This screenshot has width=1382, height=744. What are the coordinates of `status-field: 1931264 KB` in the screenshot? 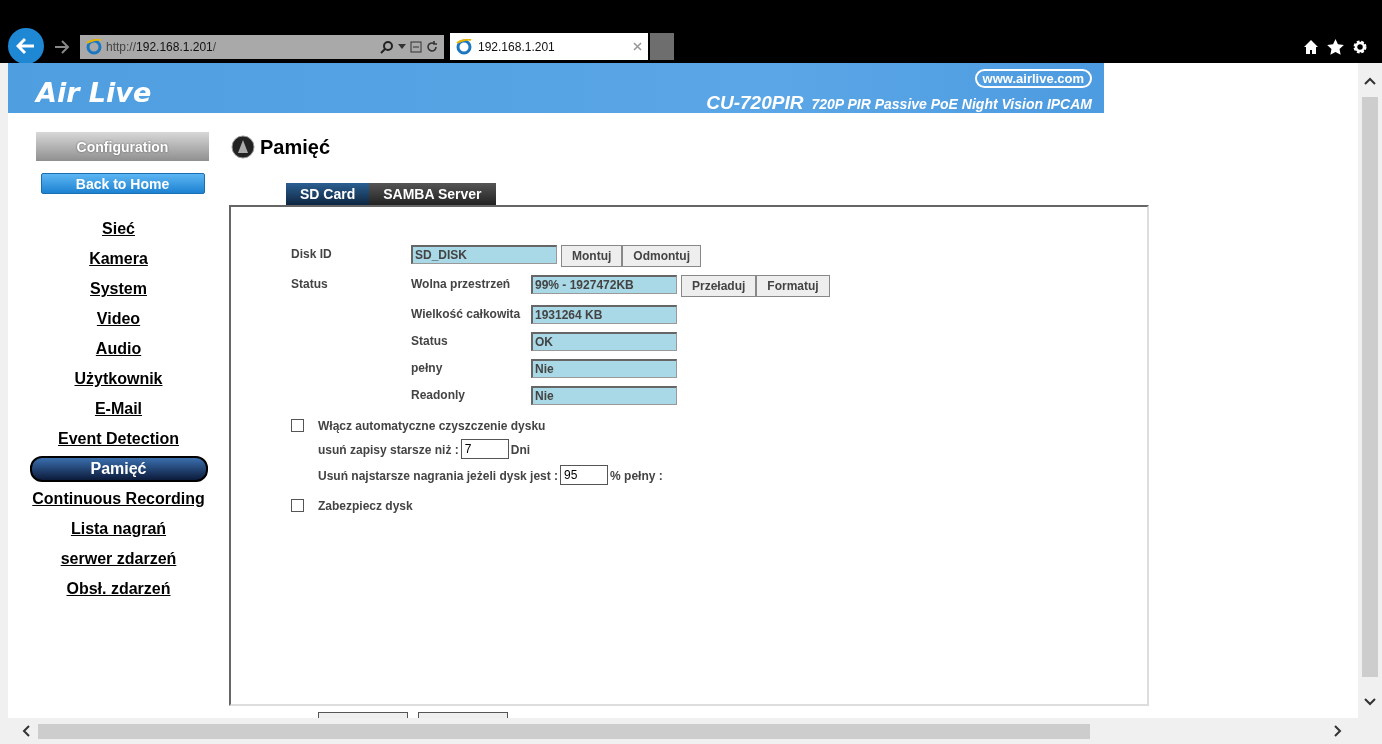 It's located at (604, 314).